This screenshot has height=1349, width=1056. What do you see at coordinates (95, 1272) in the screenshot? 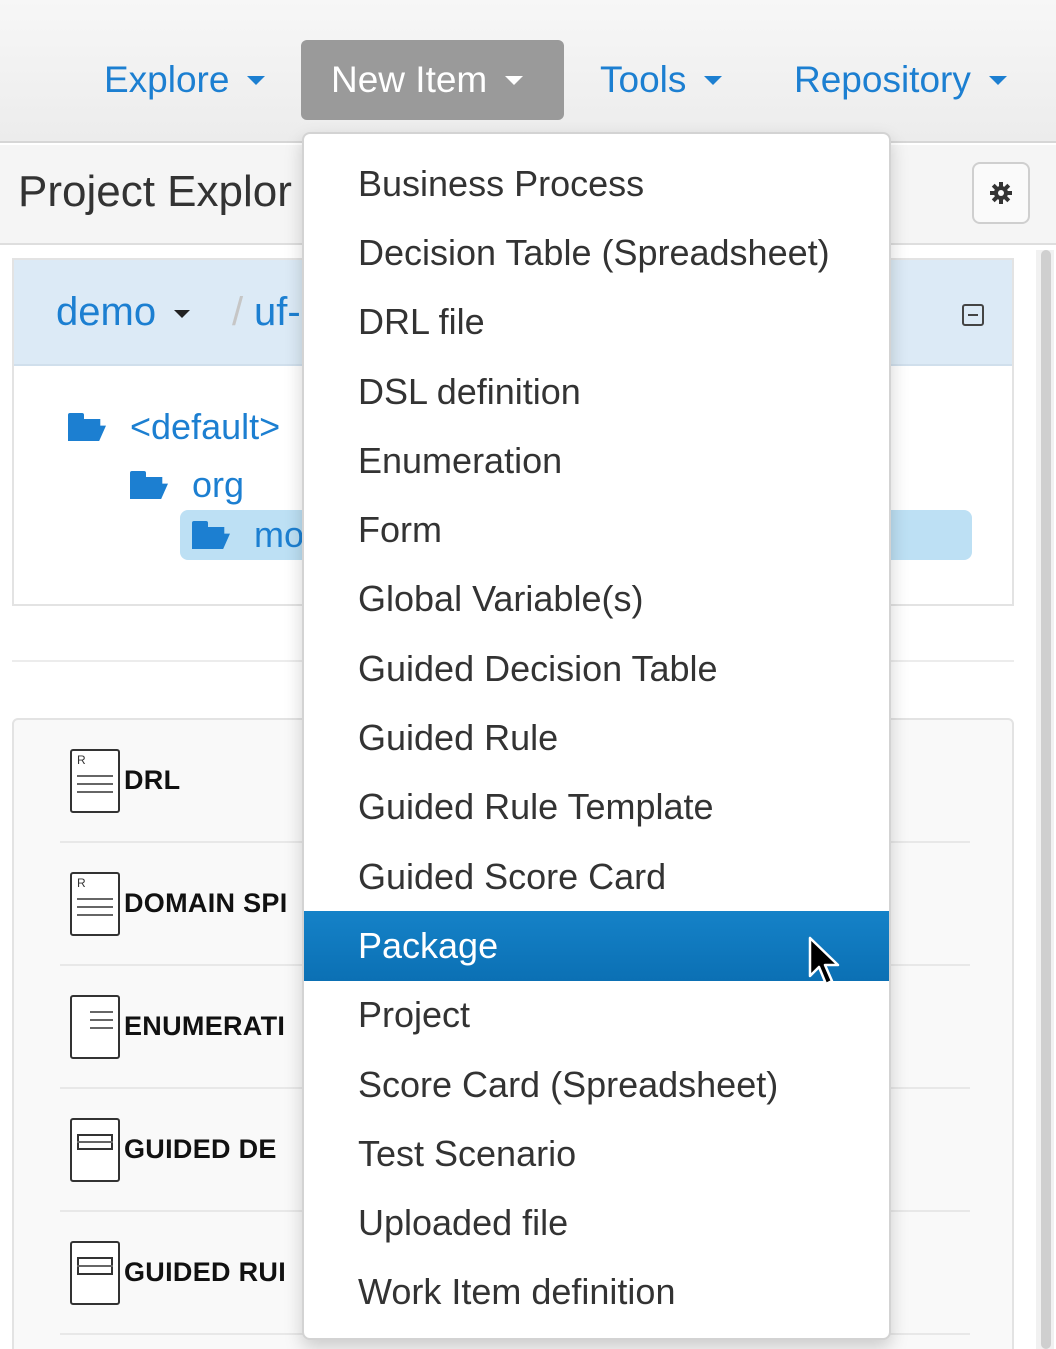
I see `form-file-icon` at bounding box center [95, 1272].